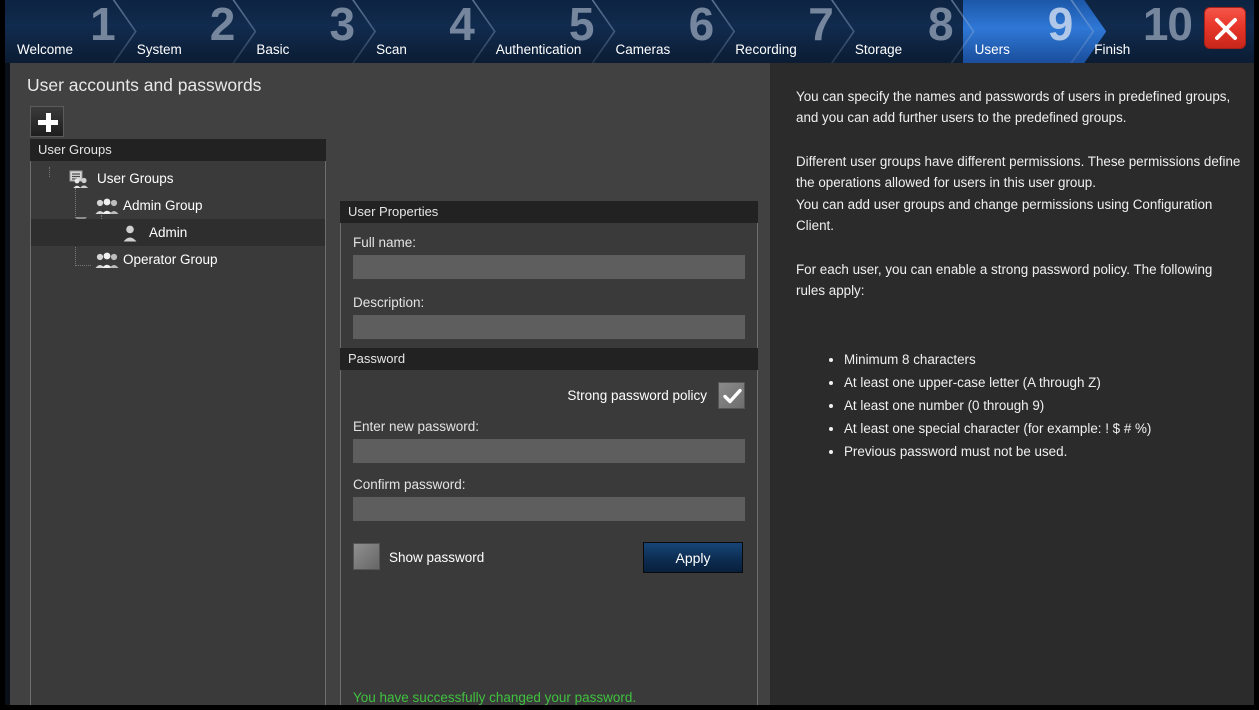 Image resolution: width=1259 pixels, height=710 pixels. Describe the element at coordinates (549, 267) in the screenshot. I see `full-name-field` at that location.